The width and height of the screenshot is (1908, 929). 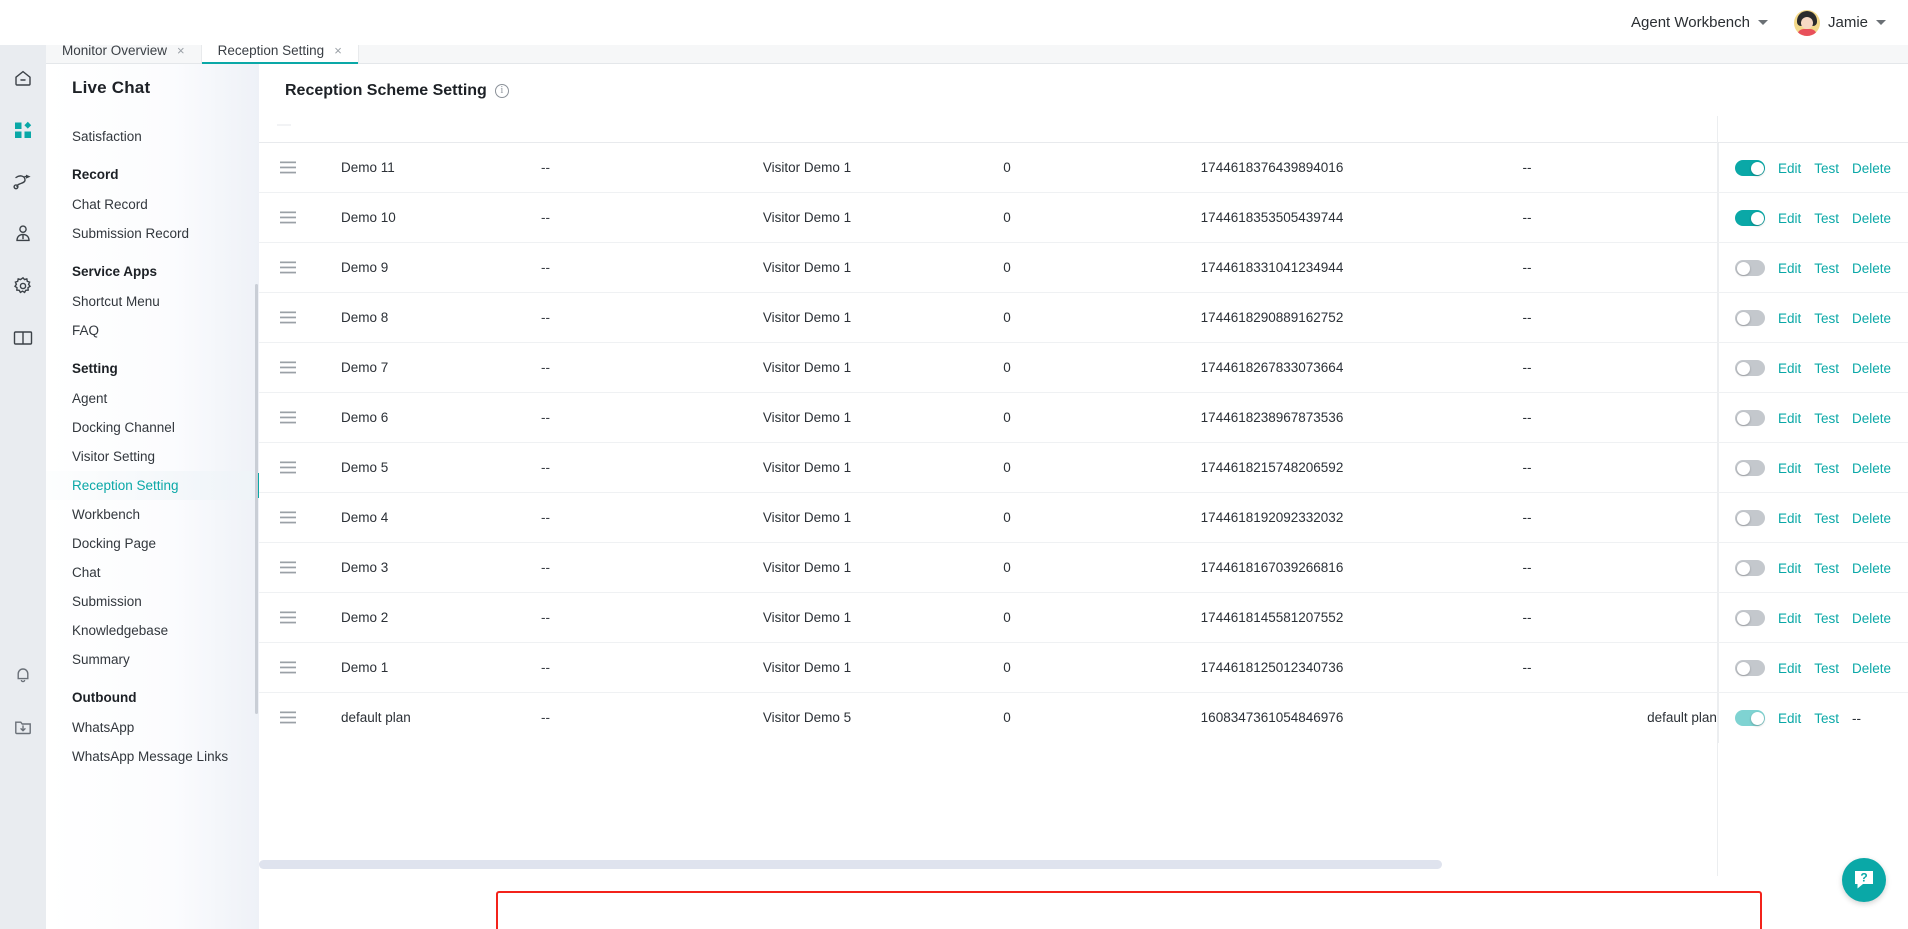 What do you see at coordinates (152, 514) in the screenshot?
I see `sidebar-item-workbench: Workbench` at bounding box center [152, 514].